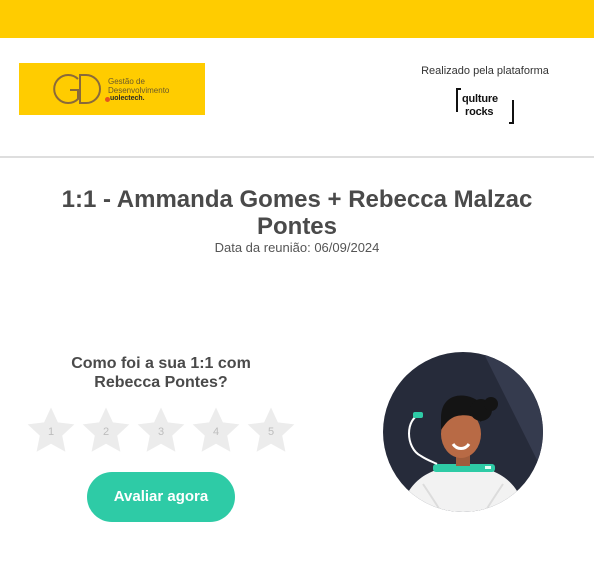  I want to click on star-5: 5, so click(271, 432).